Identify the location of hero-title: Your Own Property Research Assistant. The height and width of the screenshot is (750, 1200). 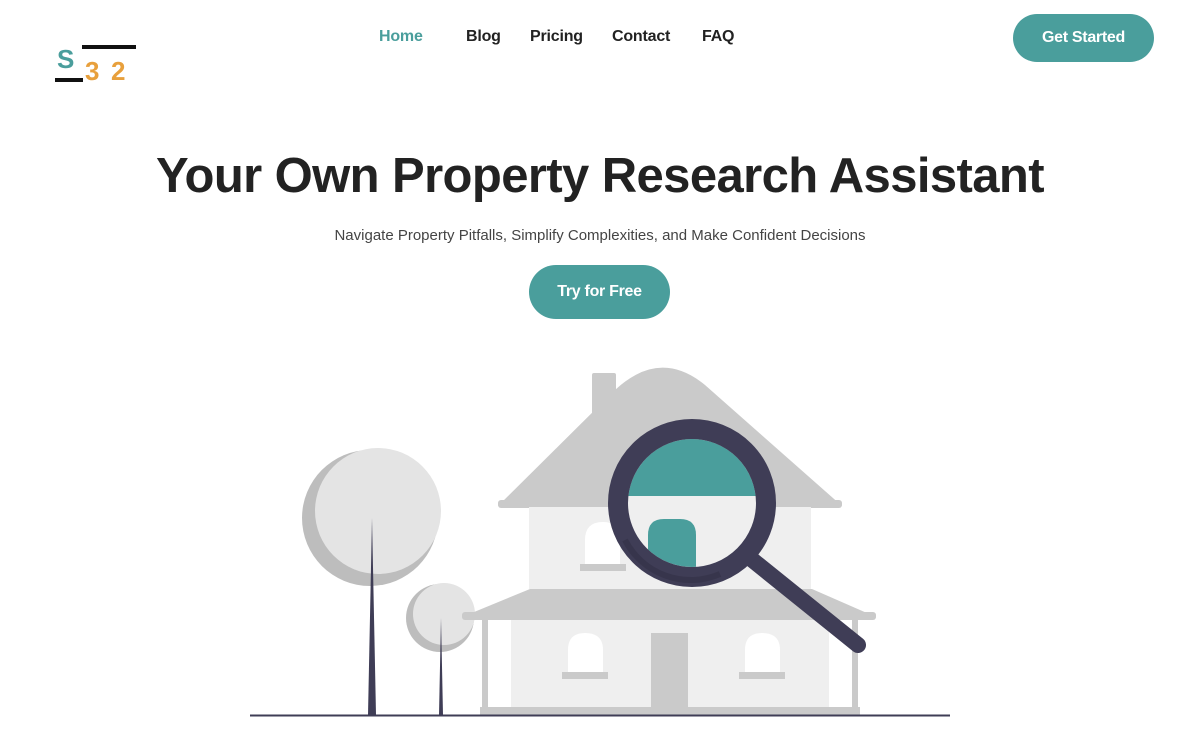
(600, 176).